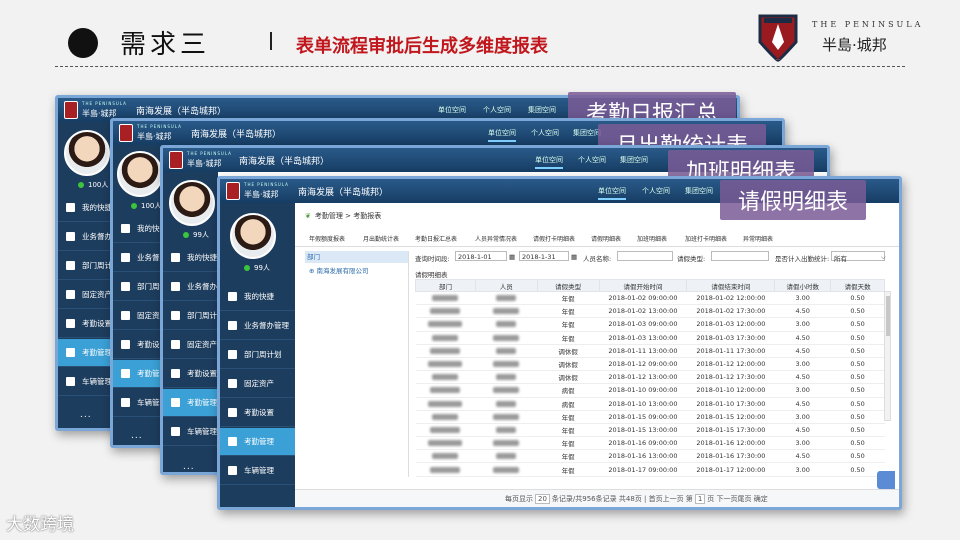  What do you see at coordinates (730, 456) in the screenshot?
I see `cell-end-time: 2018-01-16 17:30:00` at bounding box center [730, 456].